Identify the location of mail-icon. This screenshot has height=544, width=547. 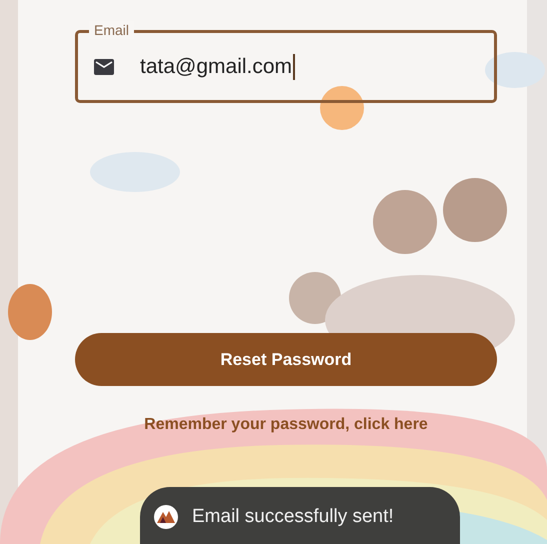
(104, 66).